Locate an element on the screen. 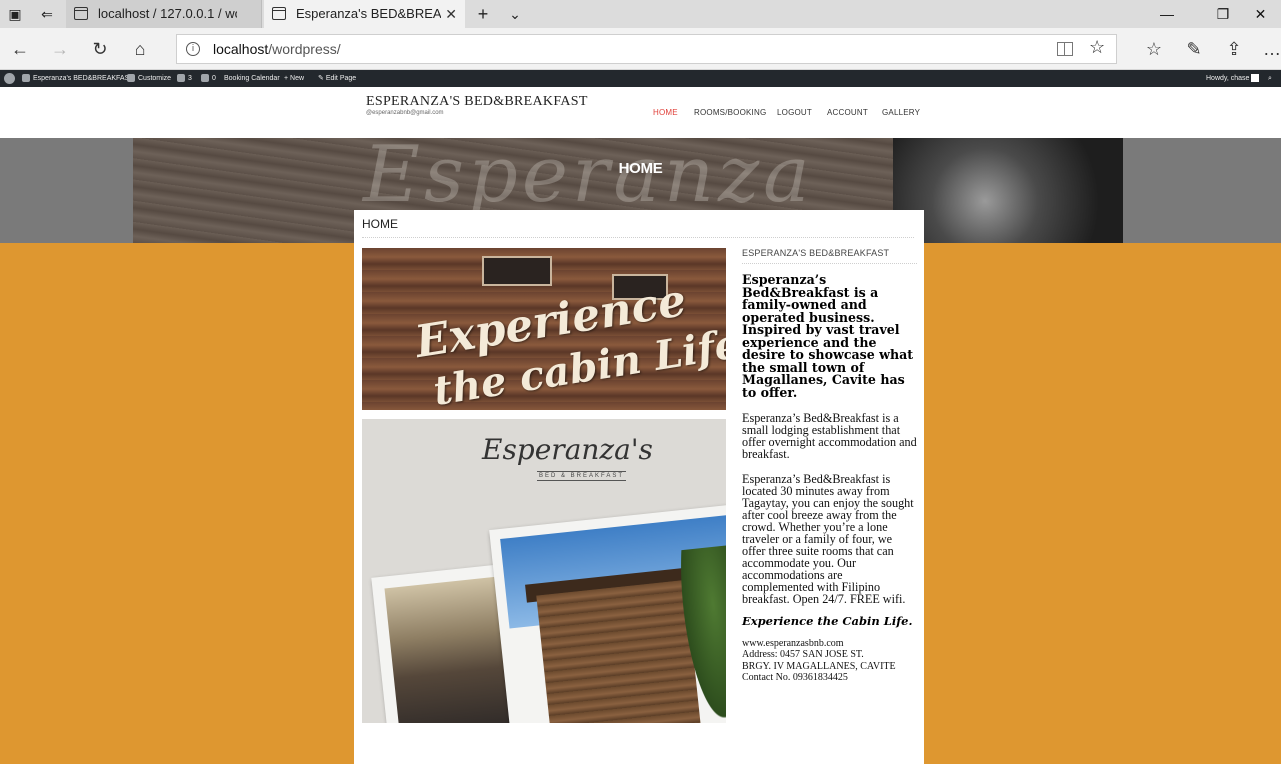  tab-esperanza: Esperanza's BED&BREAI ✕ is located at coordinates (364, 14).